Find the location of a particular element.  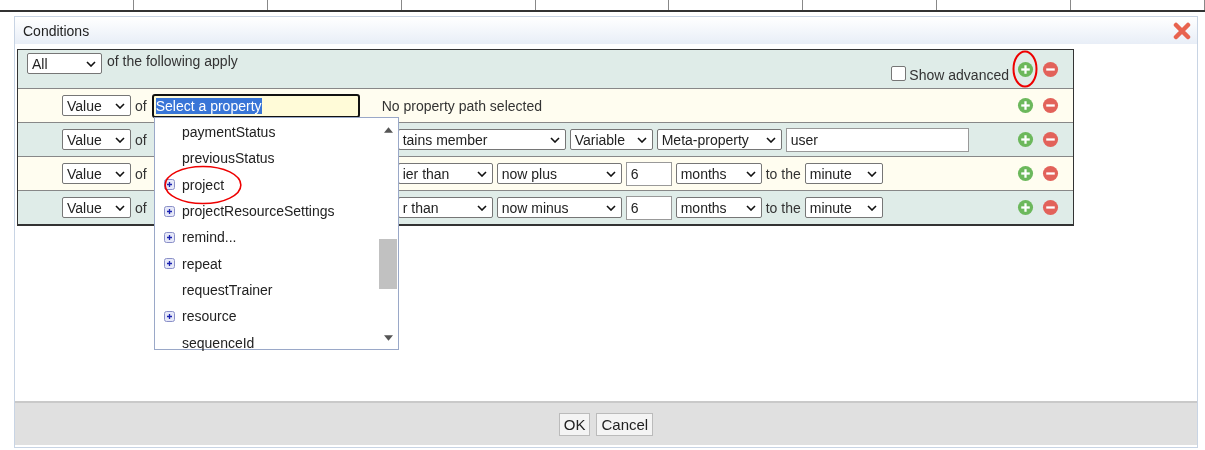

dropdown-select: Meta-property is located at coordinates (719, 139).